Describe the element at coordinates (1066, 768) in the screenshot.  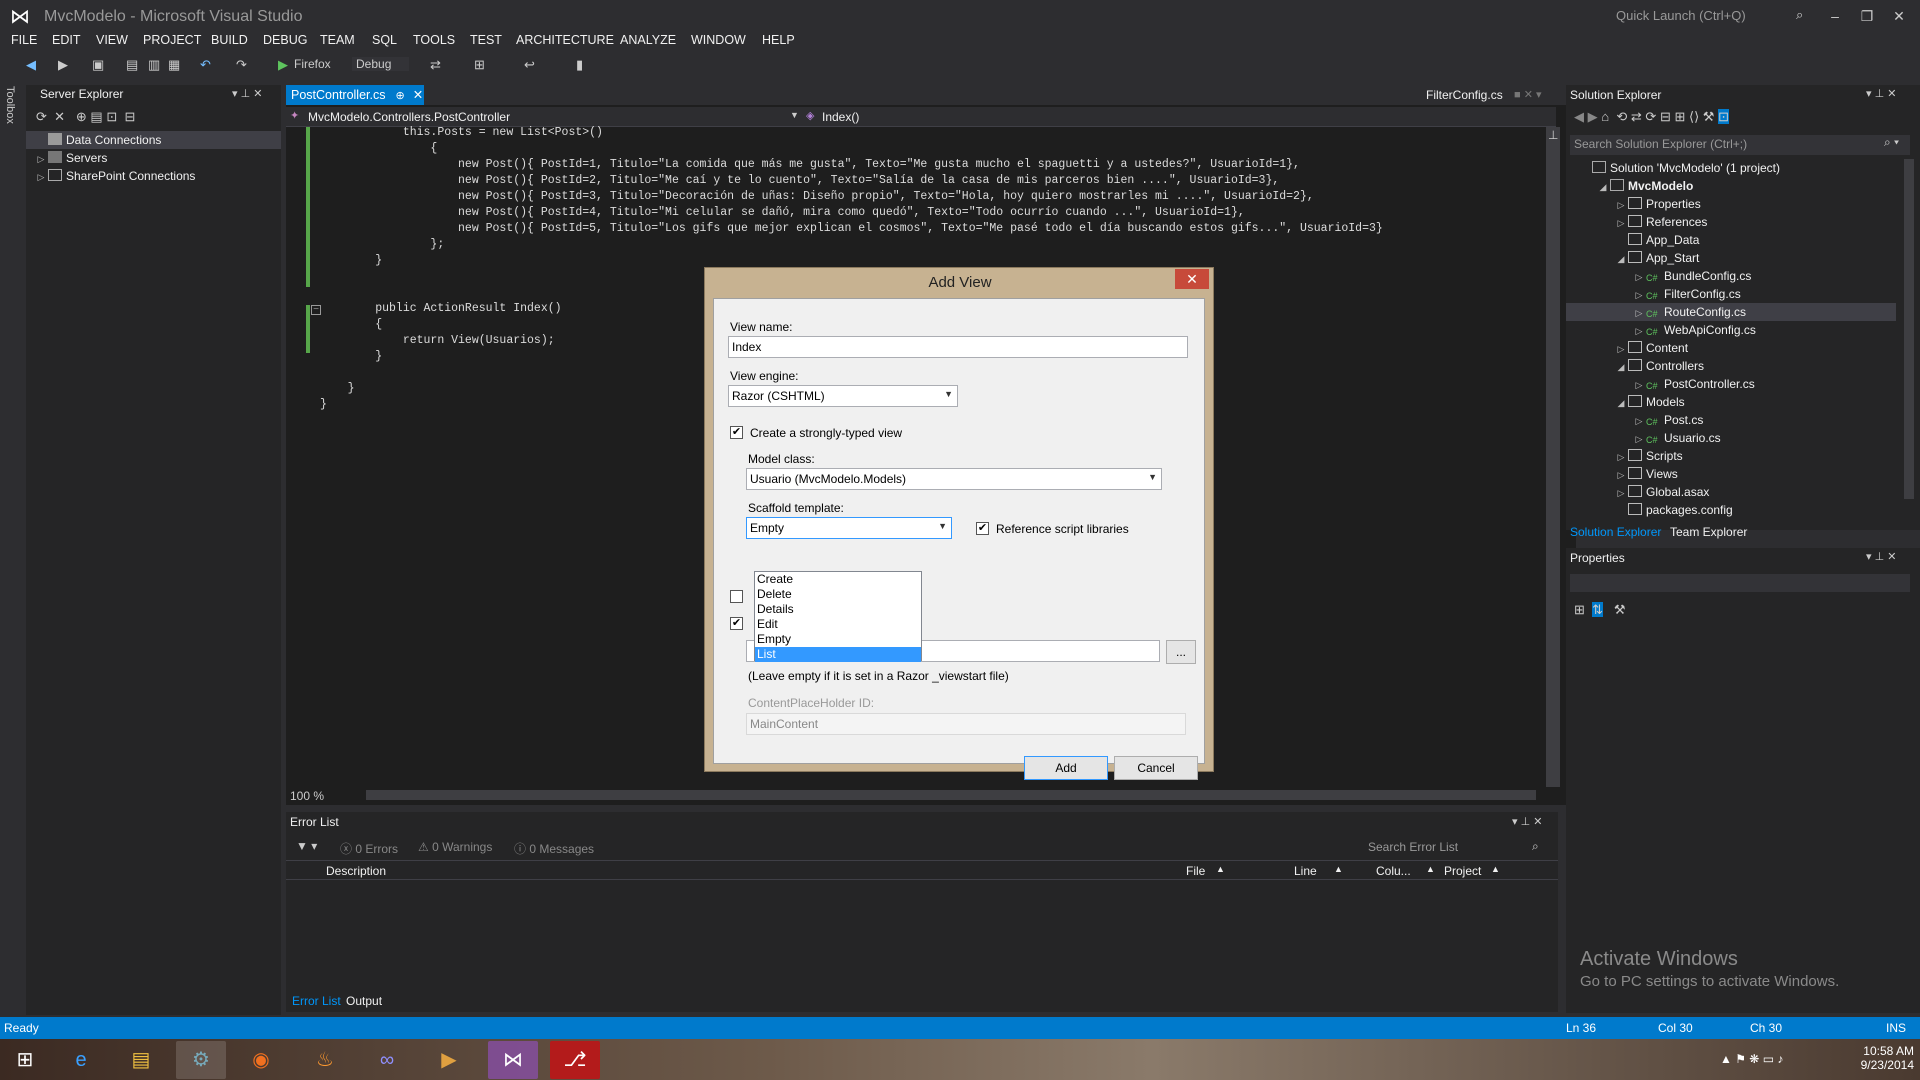
I see `add-button: Add` at that location.